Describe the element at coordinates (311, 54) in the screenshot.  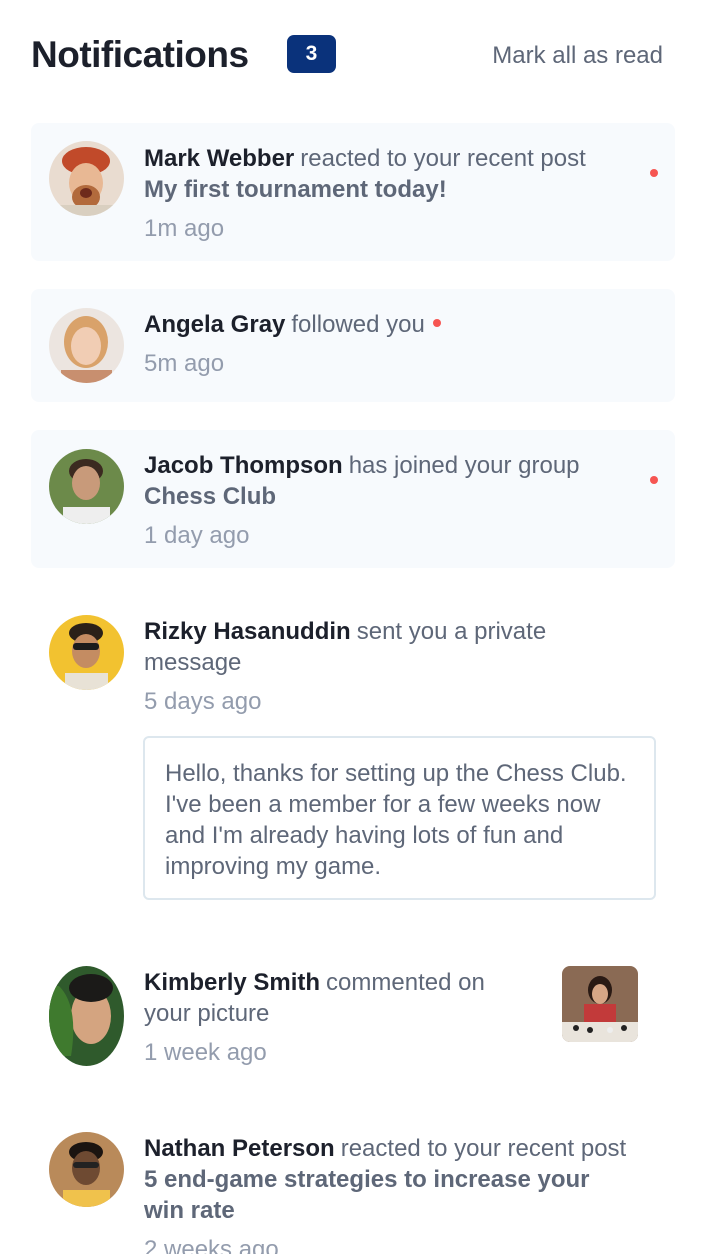
I see `unread-count-badge: 3` at that location.